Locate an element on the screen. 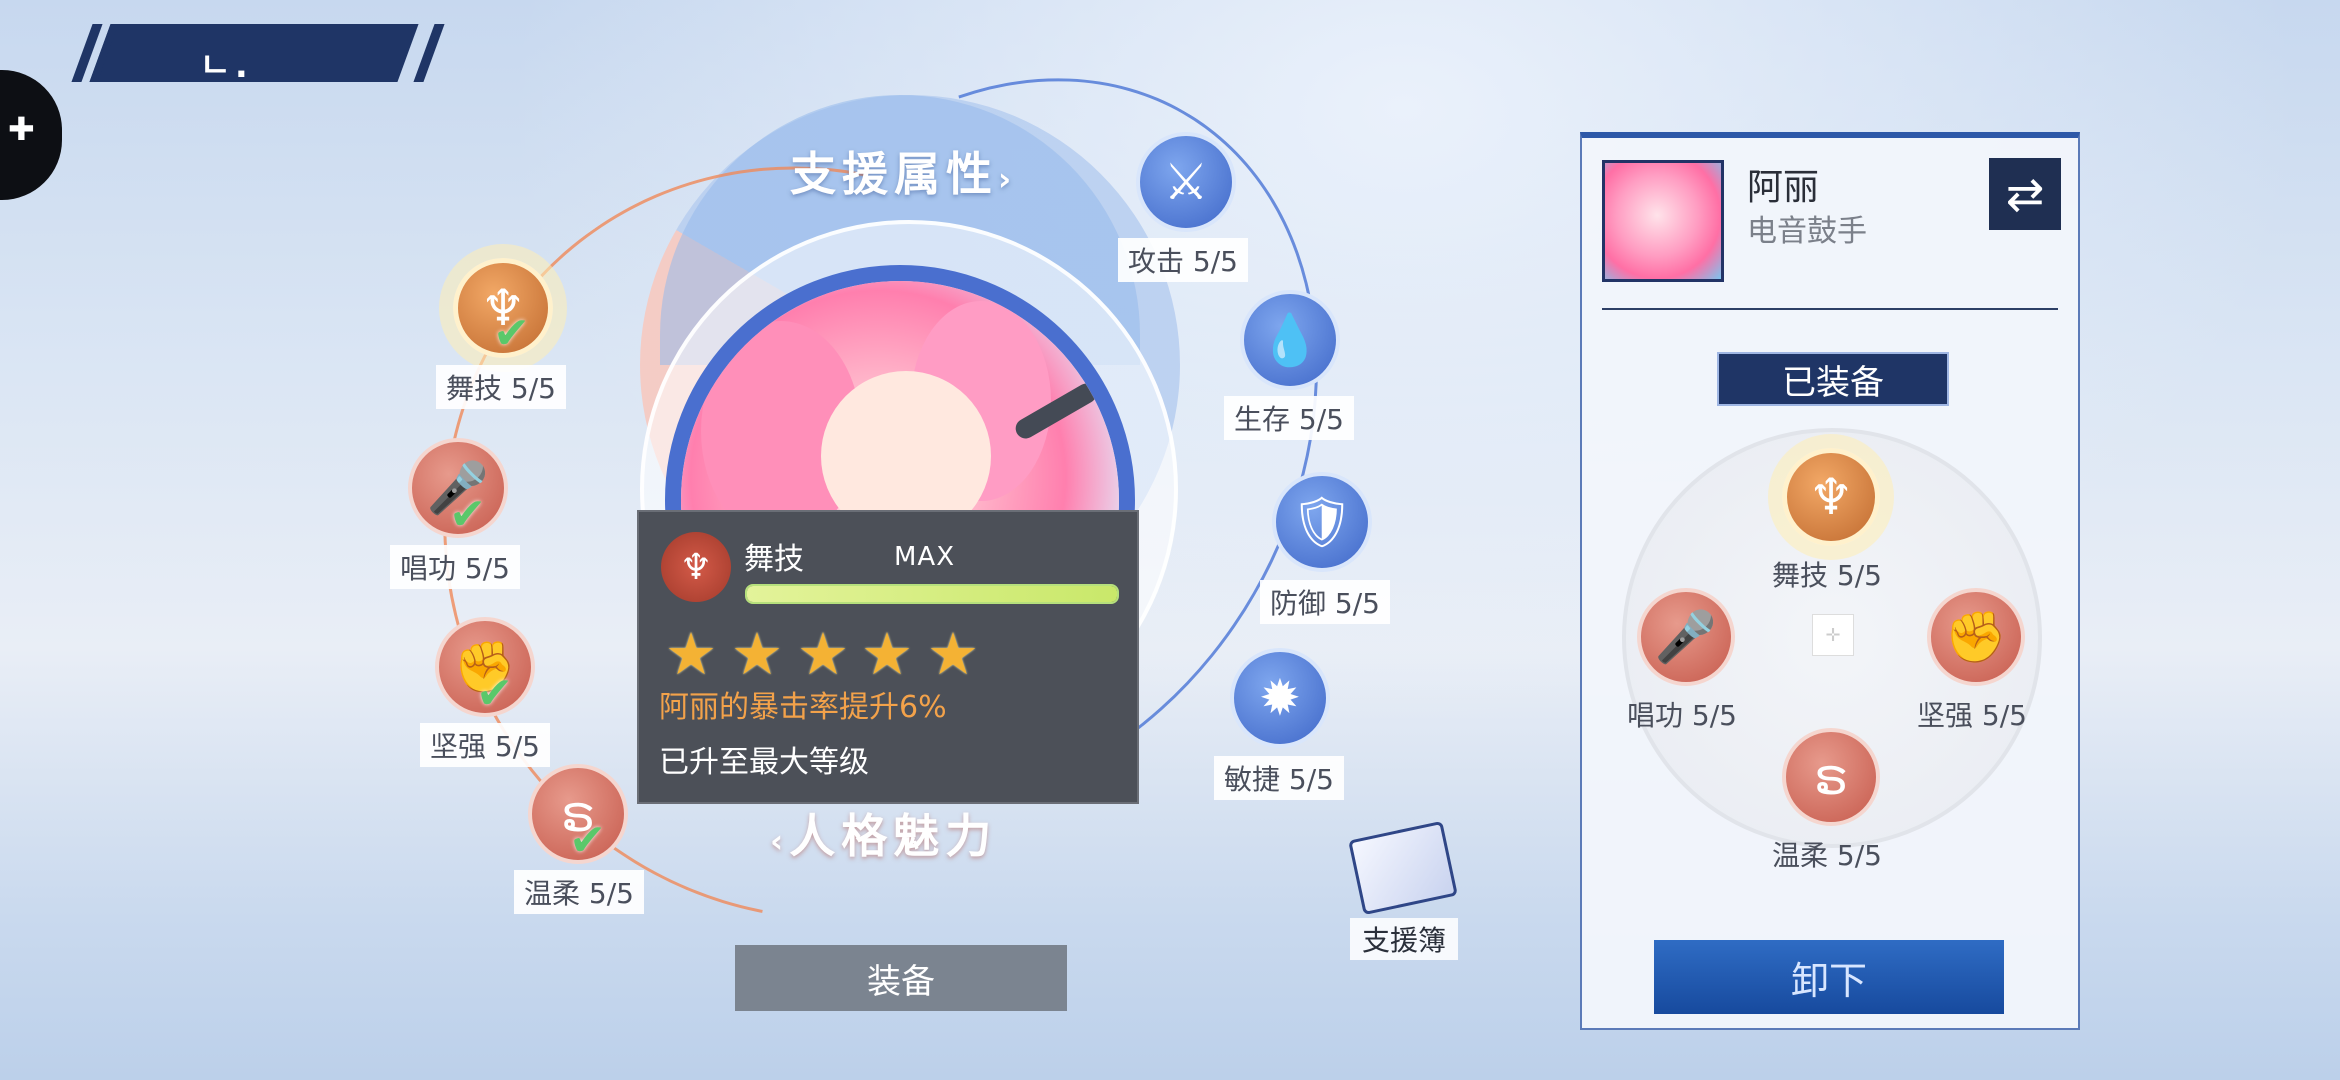  skill-label-dance: 舞技 5/5 is located at coordinates (501, 387).